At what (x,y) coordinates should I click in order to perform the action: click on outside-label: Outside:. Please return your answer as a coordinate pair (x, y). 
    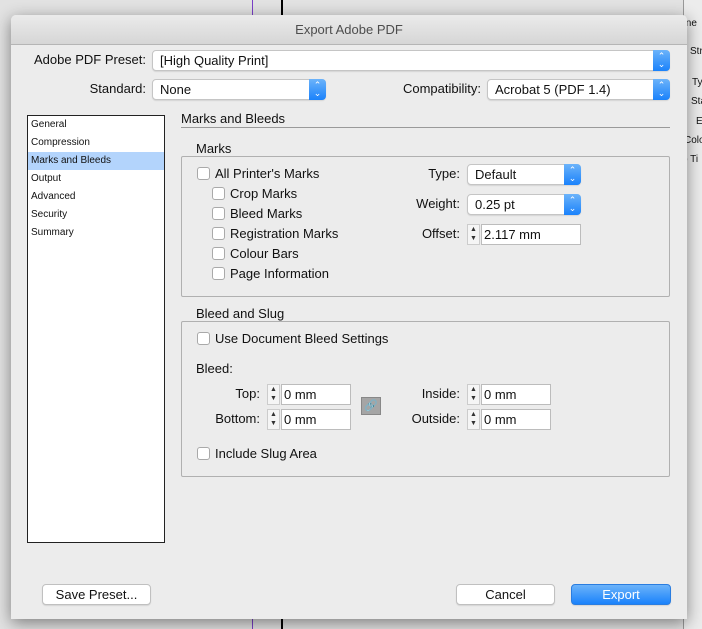
    Looking at the image, I should click on (435, 418).